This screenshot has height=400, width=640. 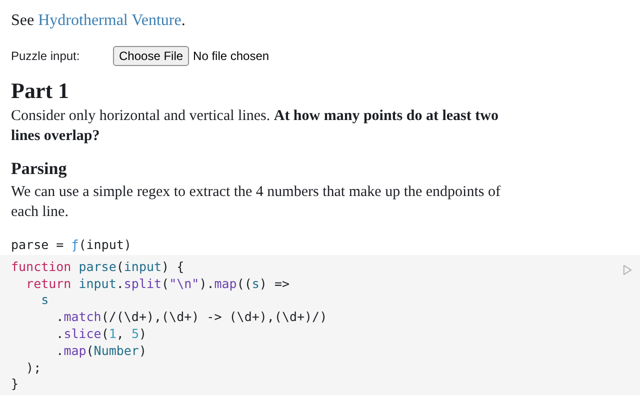 I want to click on run-icon, so click(x=627, y=270).